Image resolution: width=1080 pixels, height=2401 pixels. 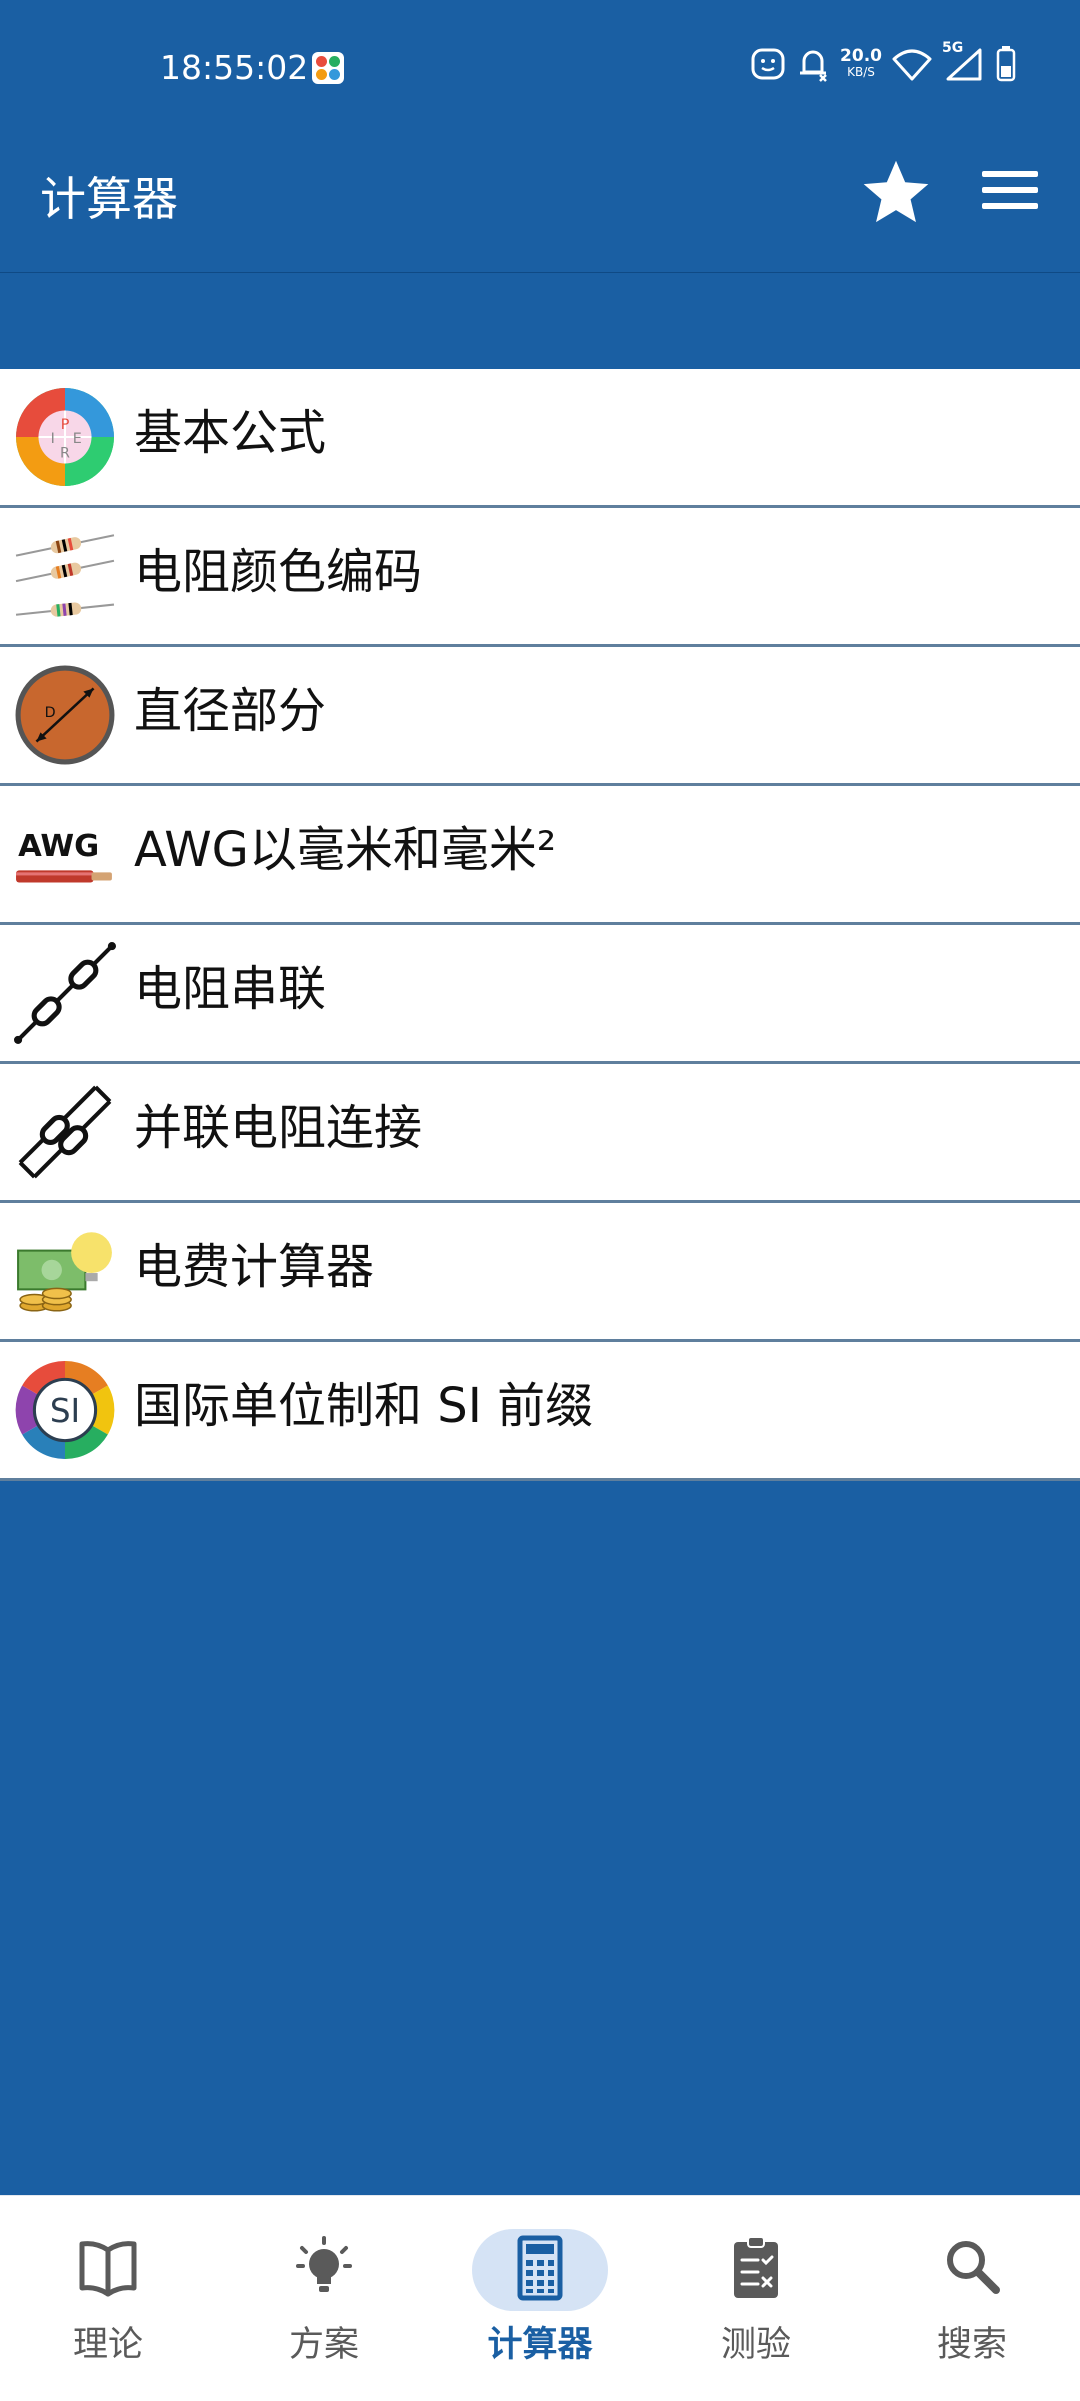 What do you see at coordinates (109, 199) in the screenshot?
I see `page-title: 计算器` at bounding box center [109, 199].